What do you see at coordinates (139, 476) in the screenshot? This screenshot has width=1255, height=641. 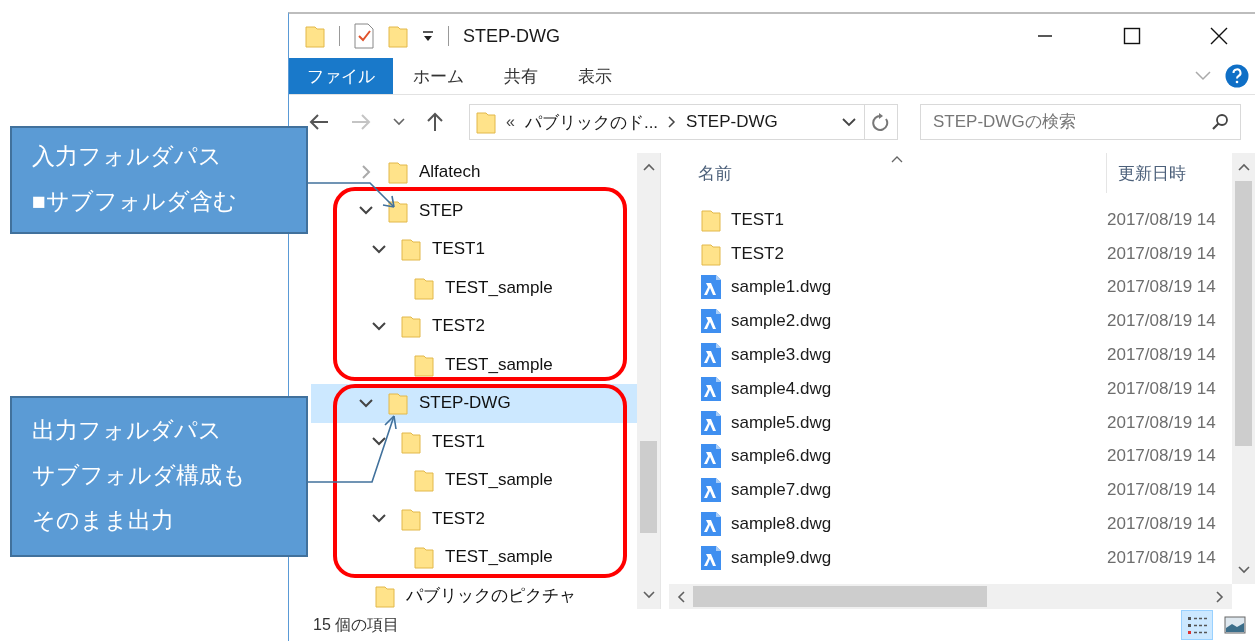 I see `callout-text: サブフォルダ構成も` at bounding box center [139, 476].